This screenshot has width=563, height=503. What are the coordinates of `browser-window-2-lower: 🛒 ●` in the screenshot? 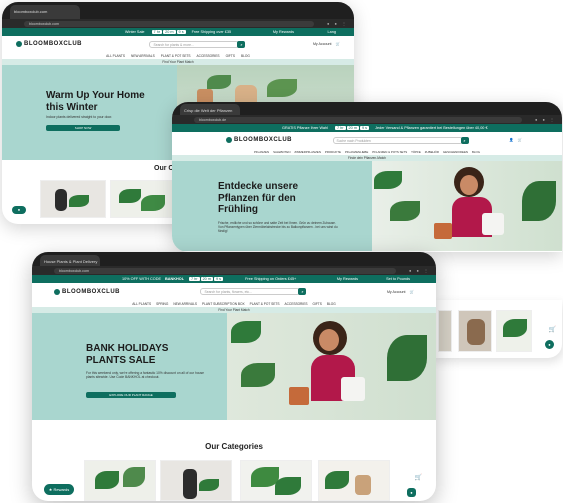 It's located at (497, 329).